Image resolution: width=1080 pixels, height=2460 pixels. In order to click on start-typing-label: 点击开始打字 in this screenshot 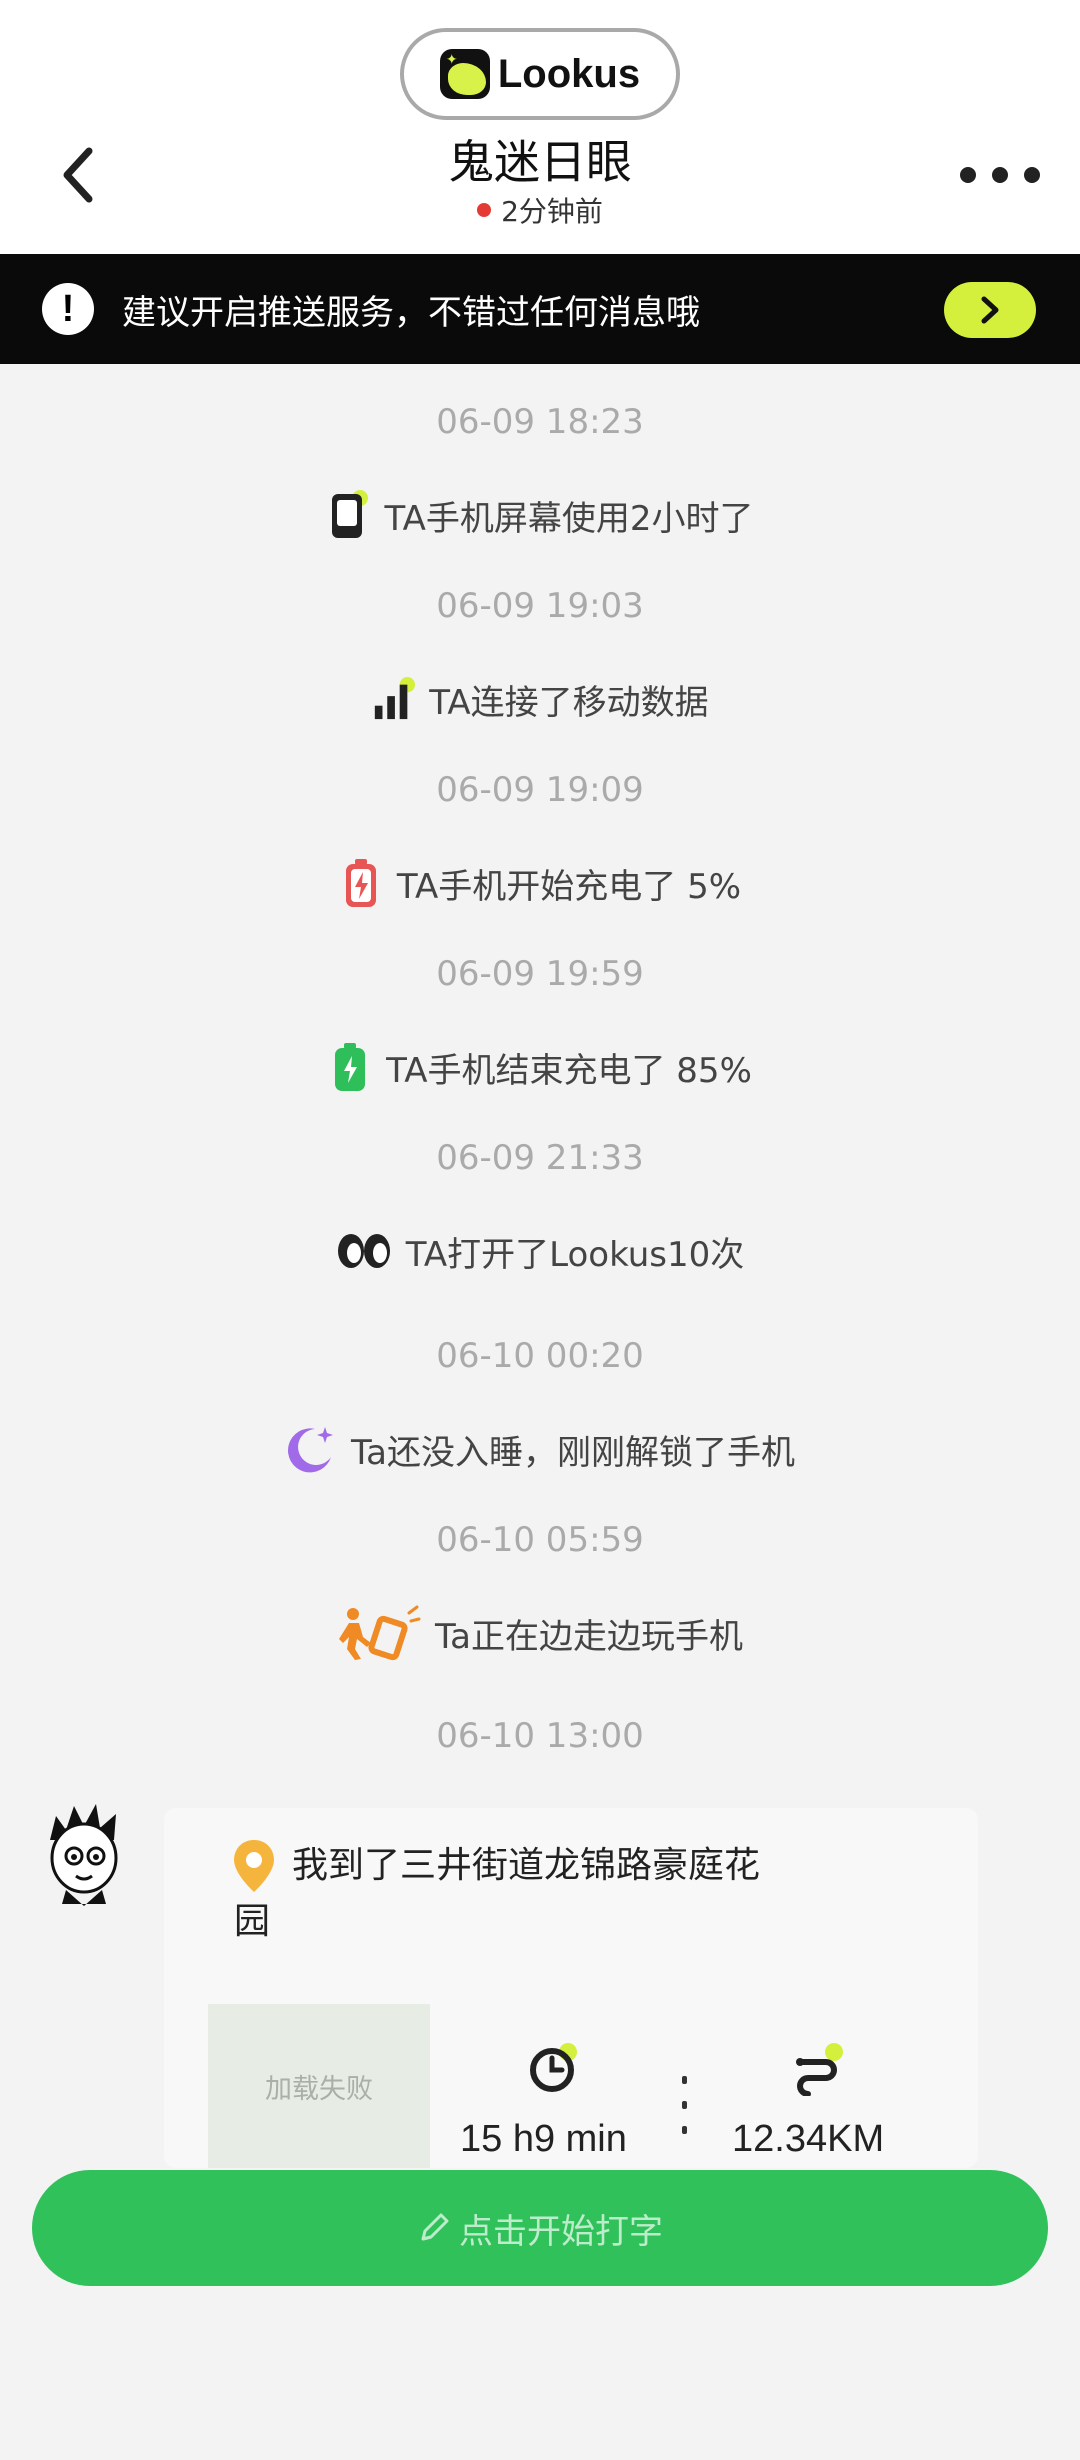, I will do `click(561, 2231)`.